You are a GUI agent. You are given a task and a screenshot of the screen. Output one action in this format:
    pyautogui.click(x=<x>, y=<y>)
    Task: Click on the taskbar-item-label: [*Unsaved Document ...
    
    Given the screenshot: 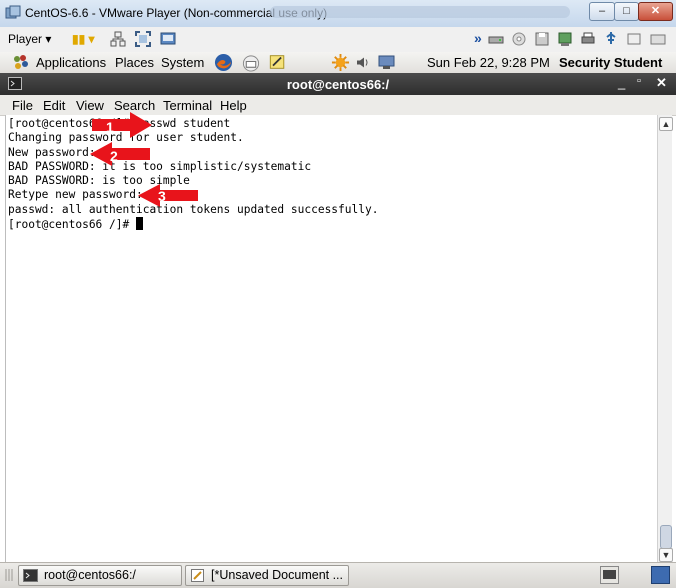 What is the action you would take?
    pyautogui.click(x=277, y=575)
    